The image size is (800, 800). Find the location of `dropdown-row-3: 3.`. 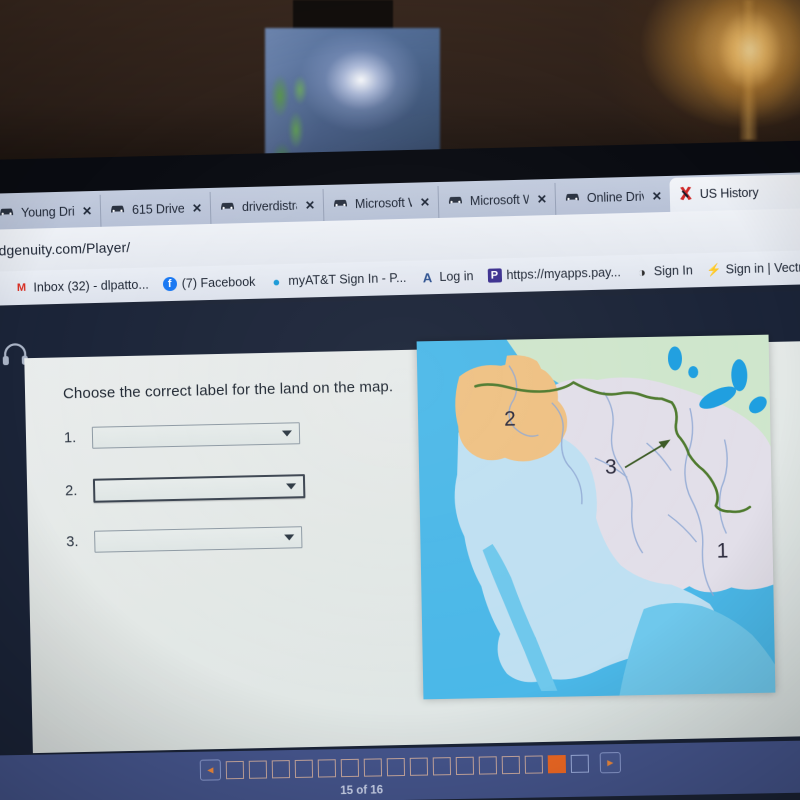

dropdown-row-3: 3. is located at coordinates (184, 539).